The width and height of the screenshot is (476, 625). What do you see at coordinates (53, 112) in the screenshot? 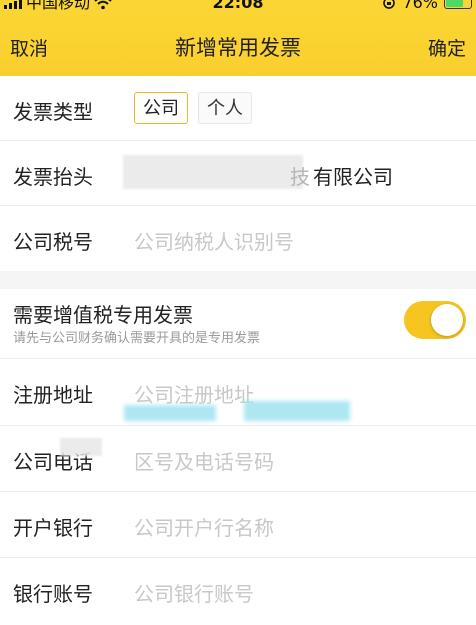
I see `invoice-type-label: 发票类型` at bounding box center [53, 112].